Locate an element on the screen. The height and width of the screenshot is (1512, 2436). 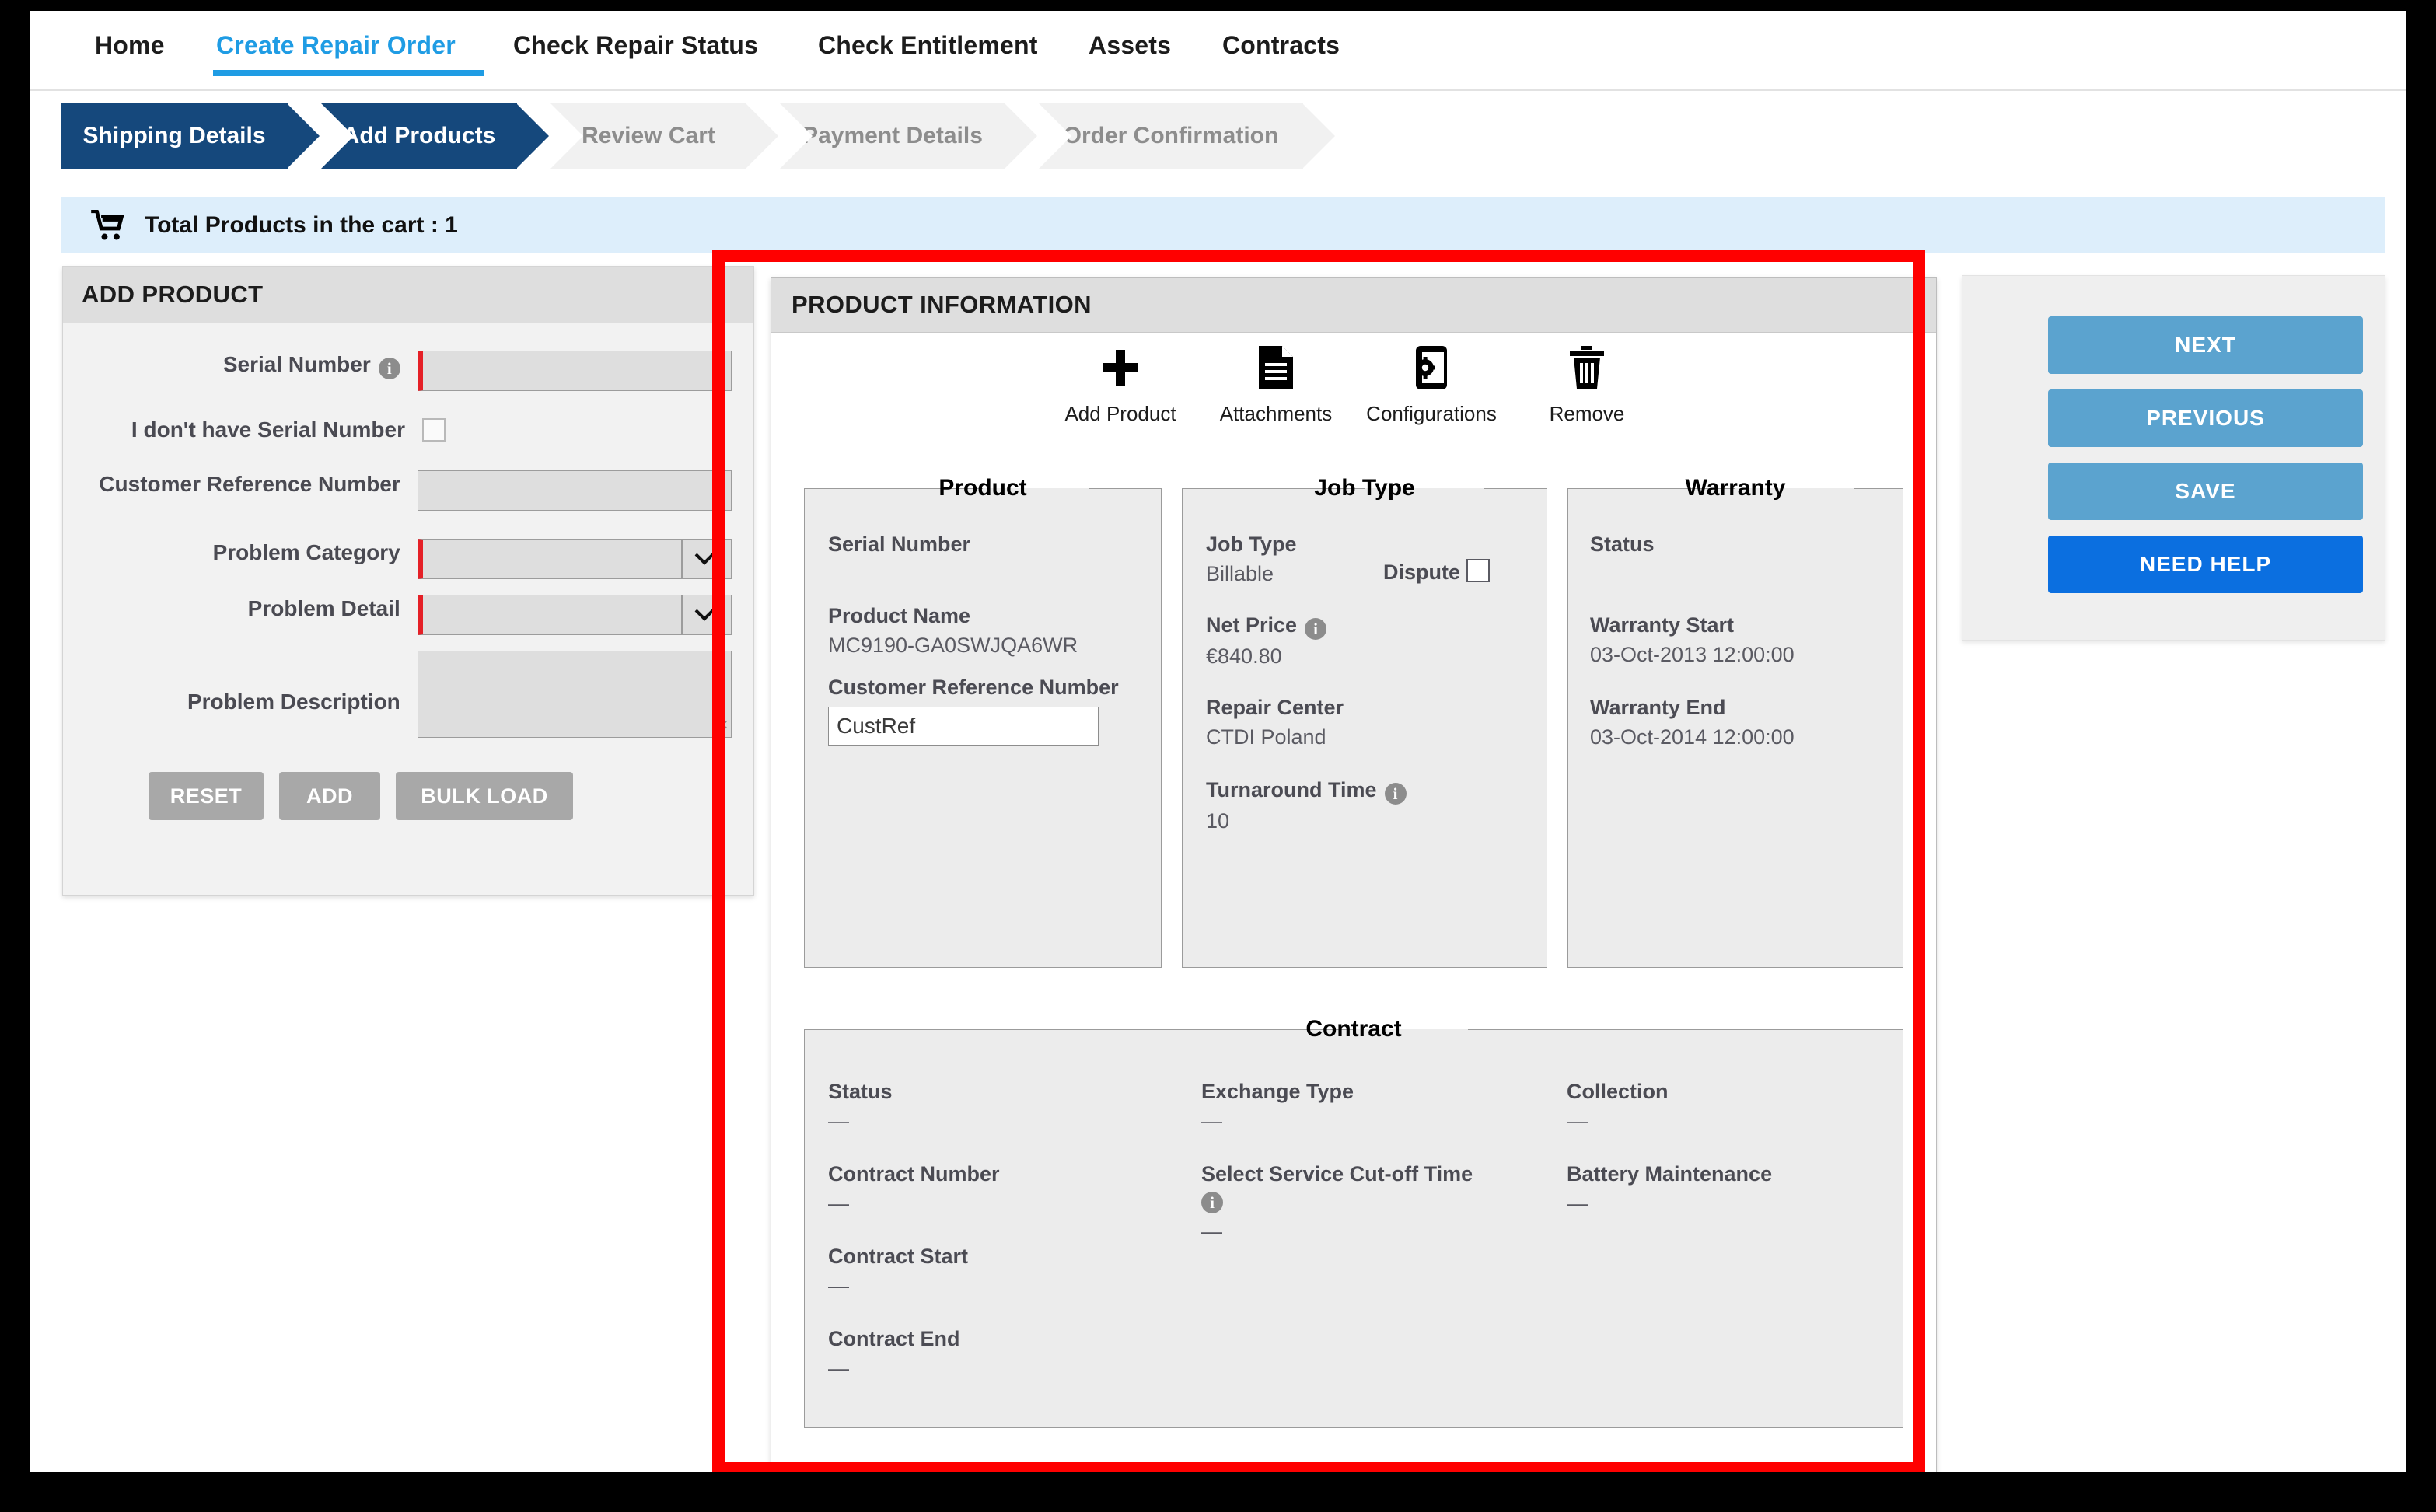
contract-start-label: Contract Start is located at coordinates (898, 1256).